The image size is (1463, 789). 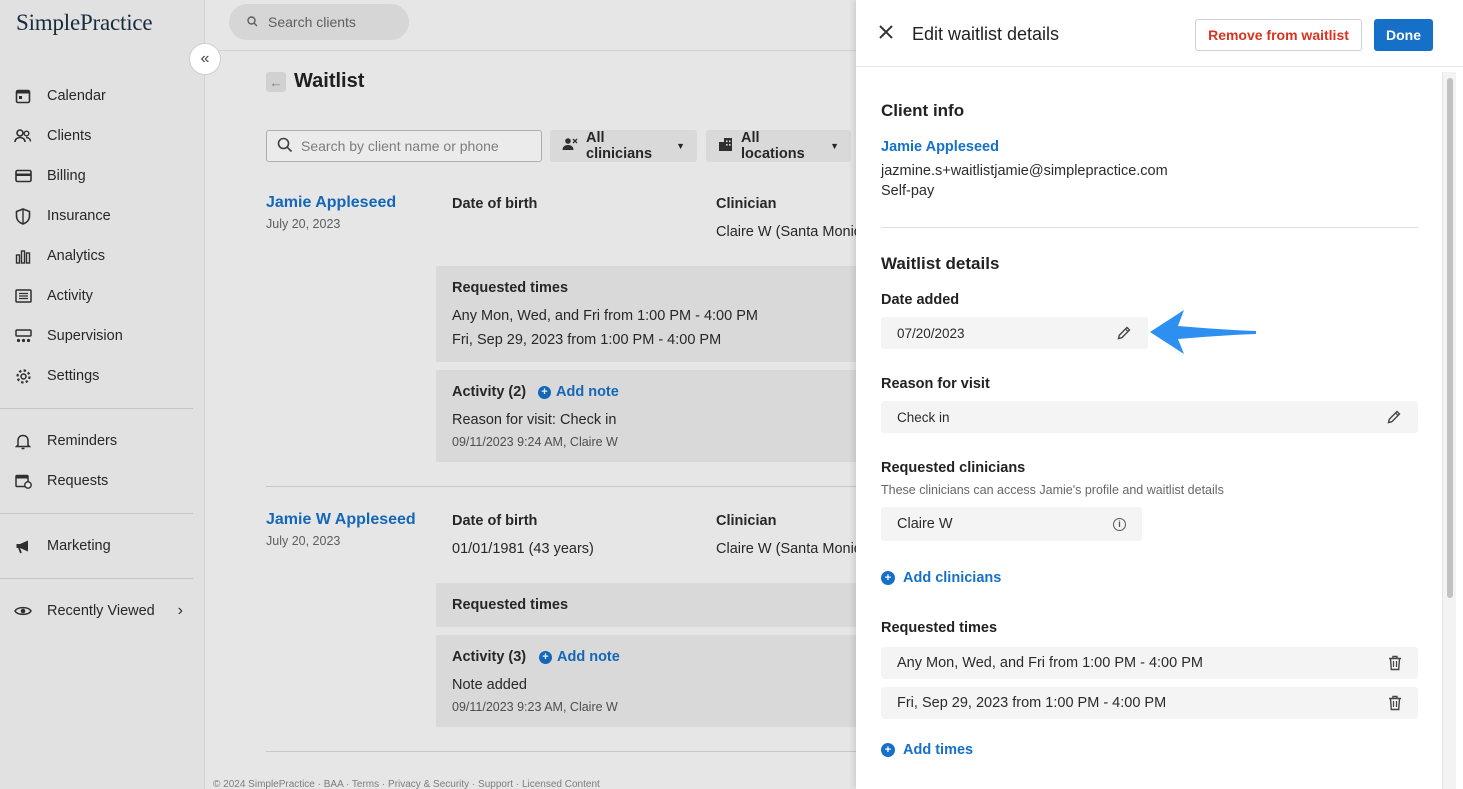 What do you see at coordinates (931, 333) in the screenshot?
I see `date-added-value: 07/20/2023` at bounding box center [931, 333].